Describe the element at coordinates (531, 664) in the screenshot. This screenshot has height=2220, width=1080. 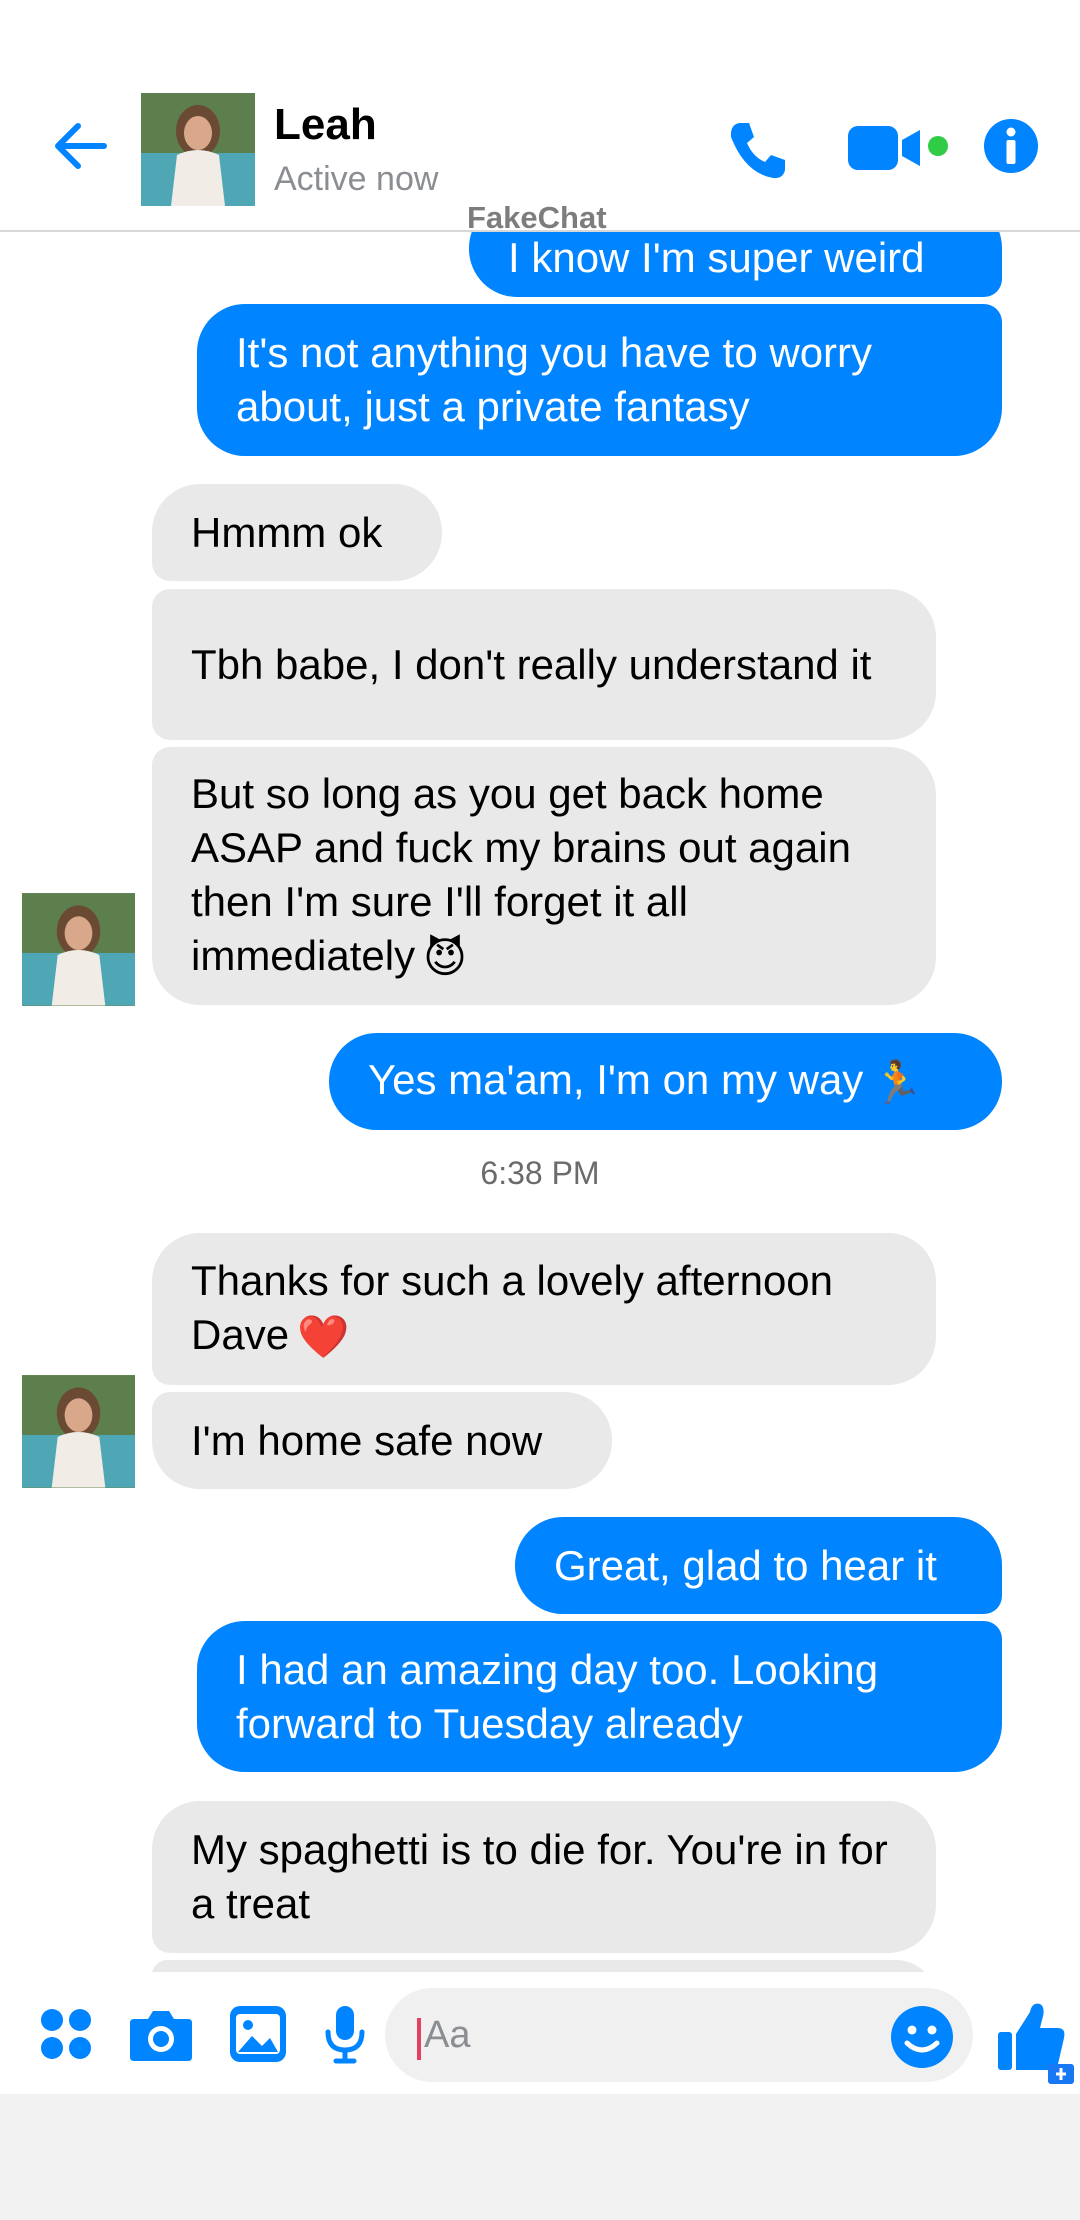
I see `message-text: Tbh babe, I don't really understand it` at that location.